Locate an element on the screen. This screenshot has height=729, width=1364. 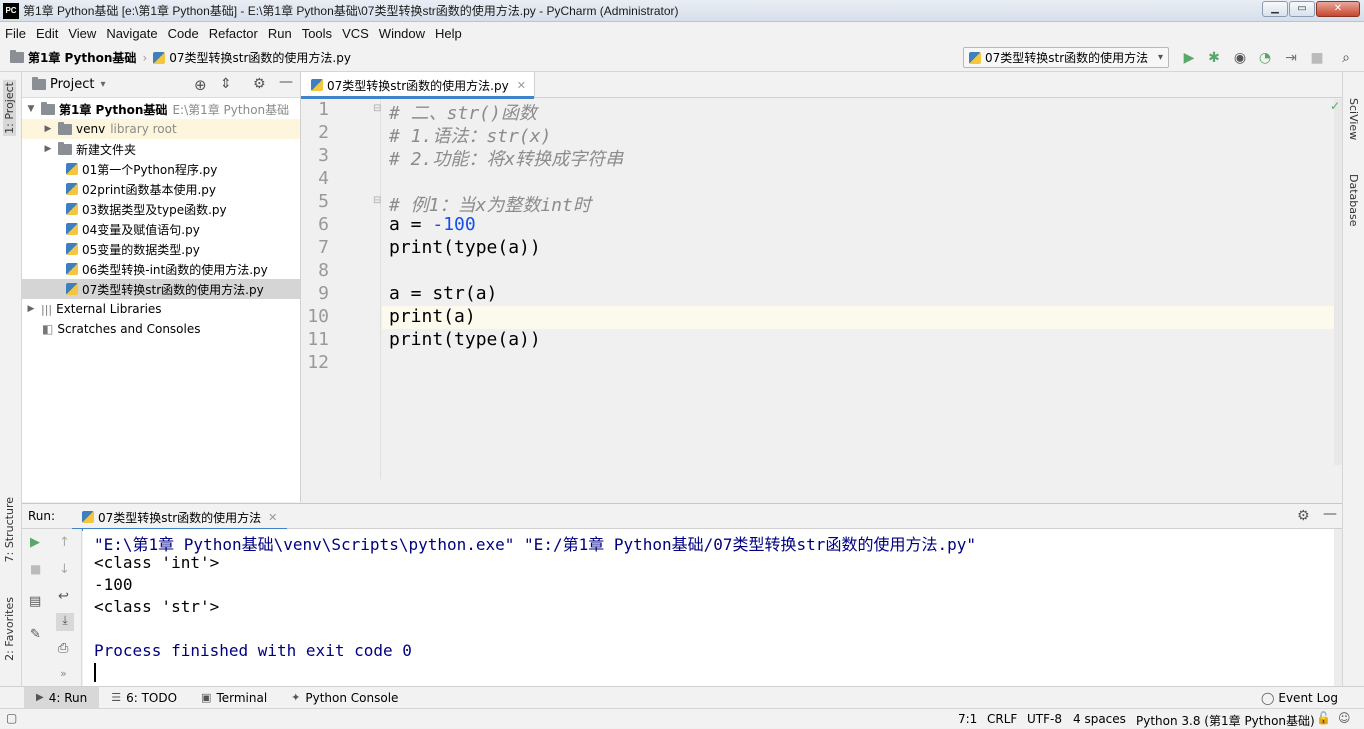
arrow-down-icon: ↓ is located at coordinates (64, 569).